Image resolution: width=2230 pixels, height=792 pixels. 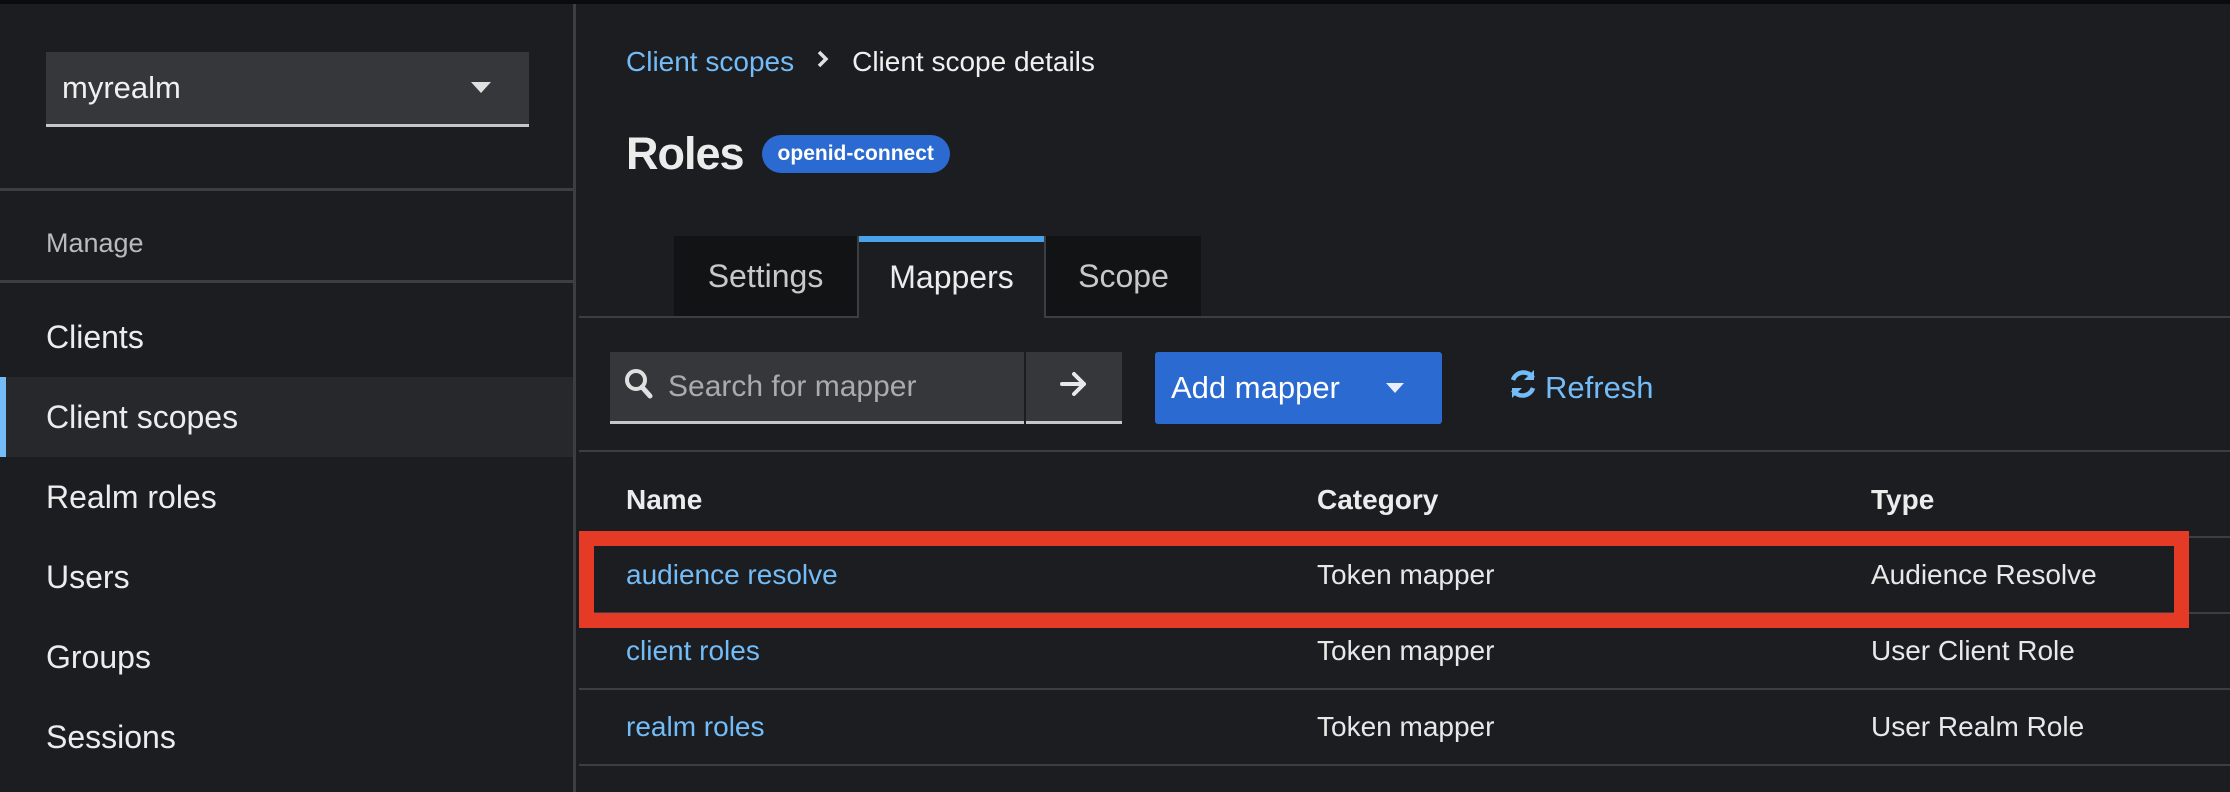 I want to click on tab-label: Mappers, so click(x=951, y=276).